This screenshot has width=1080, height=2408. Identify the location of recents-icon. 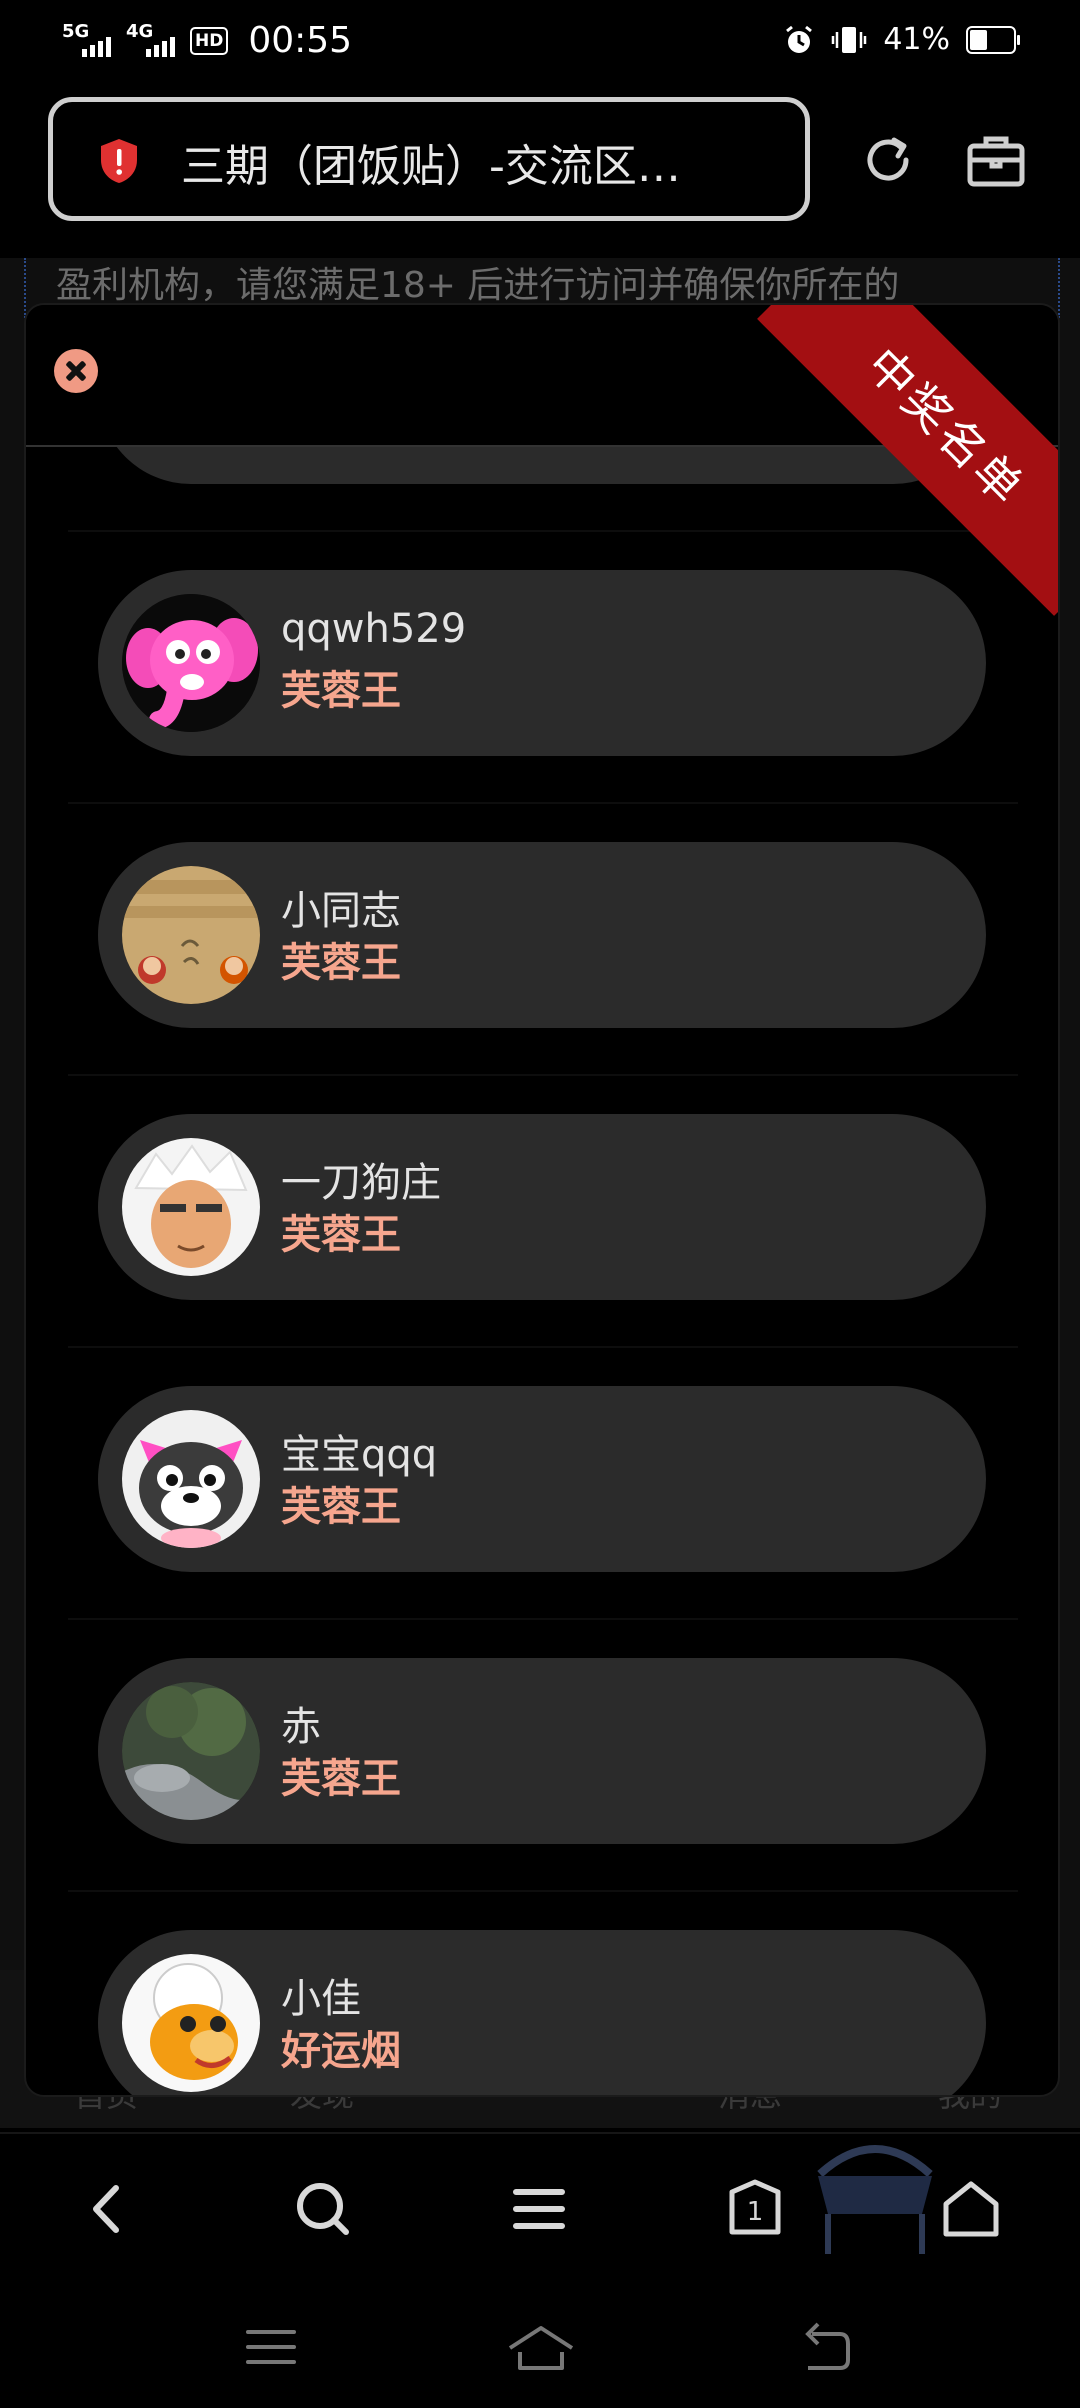
(271, 2347).